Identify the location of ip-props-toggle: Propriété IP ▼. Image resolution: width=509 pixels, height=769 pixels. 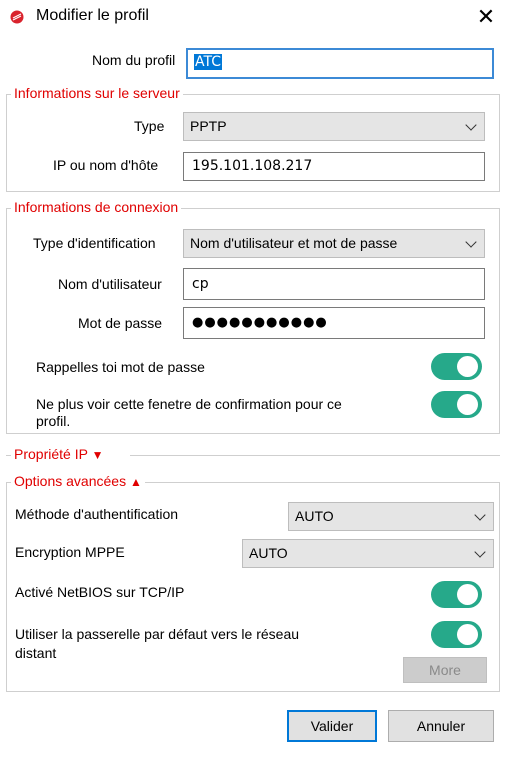
(59, 454).